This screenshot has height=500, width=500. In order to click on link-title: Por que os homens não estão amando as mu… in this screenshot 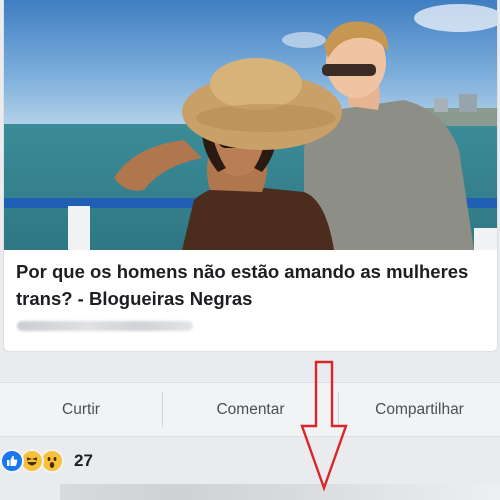, I will do `click(251, 285)`.